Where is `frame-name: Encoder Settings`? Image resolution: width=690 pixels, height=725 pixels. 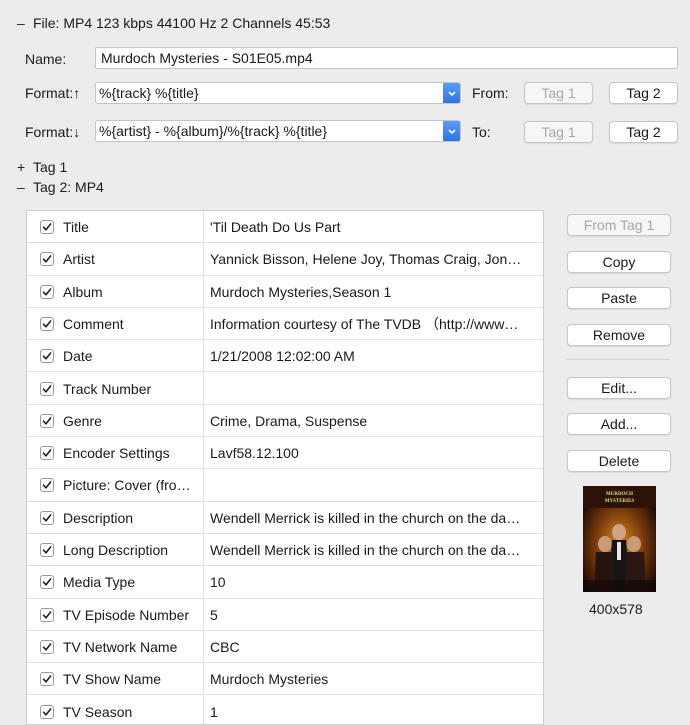 frame-name: Encoder Settings is located at coordinates (116, 453).